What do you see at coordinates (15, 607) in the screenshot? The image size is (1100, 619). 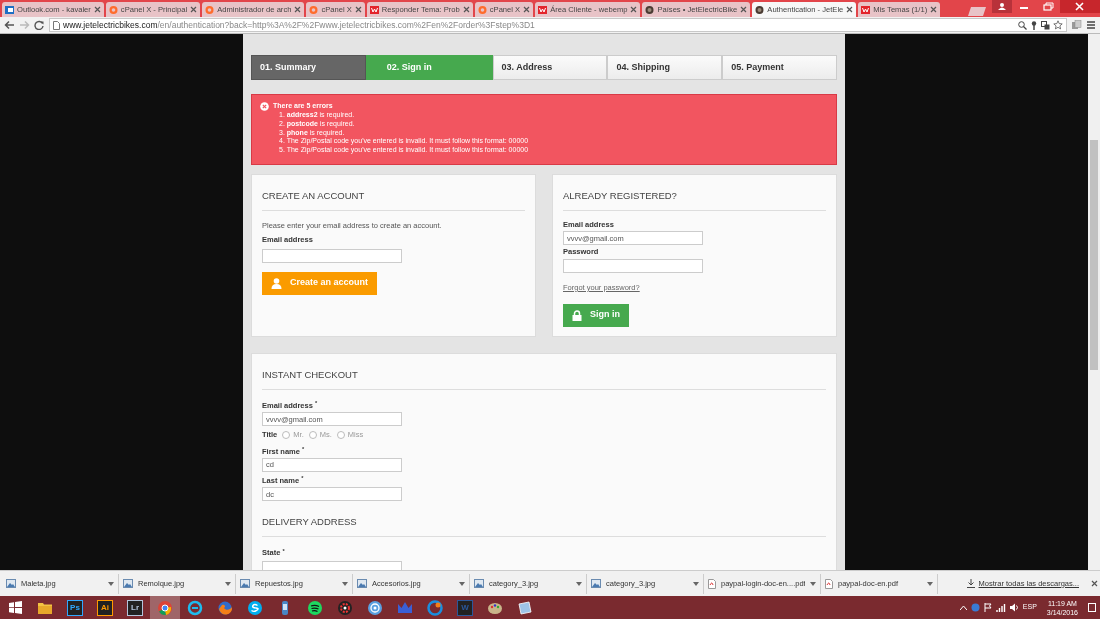 I see `start-icon` at bounding box center [15, 607].